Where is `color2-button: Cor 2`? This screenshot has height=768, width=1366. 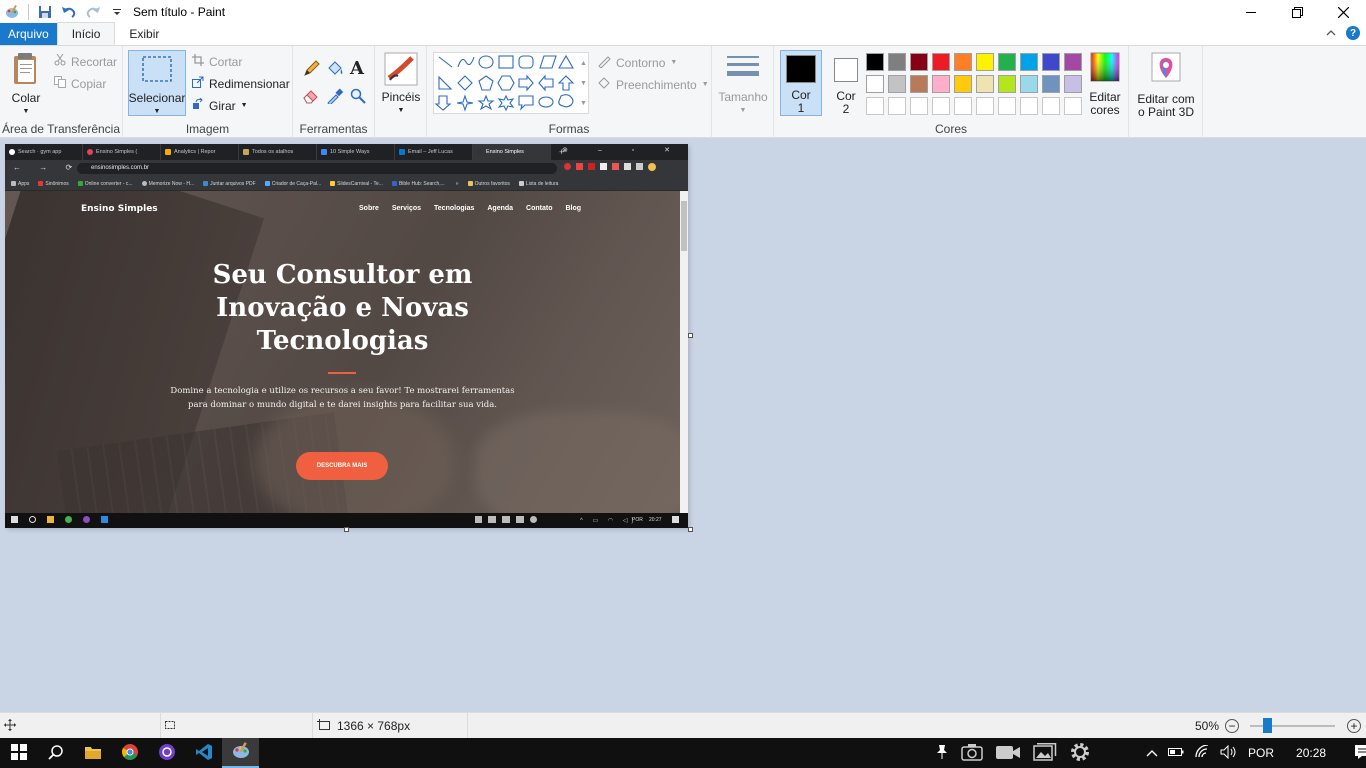
color2-button: Cor 2 is located at coordinates (846, 83).